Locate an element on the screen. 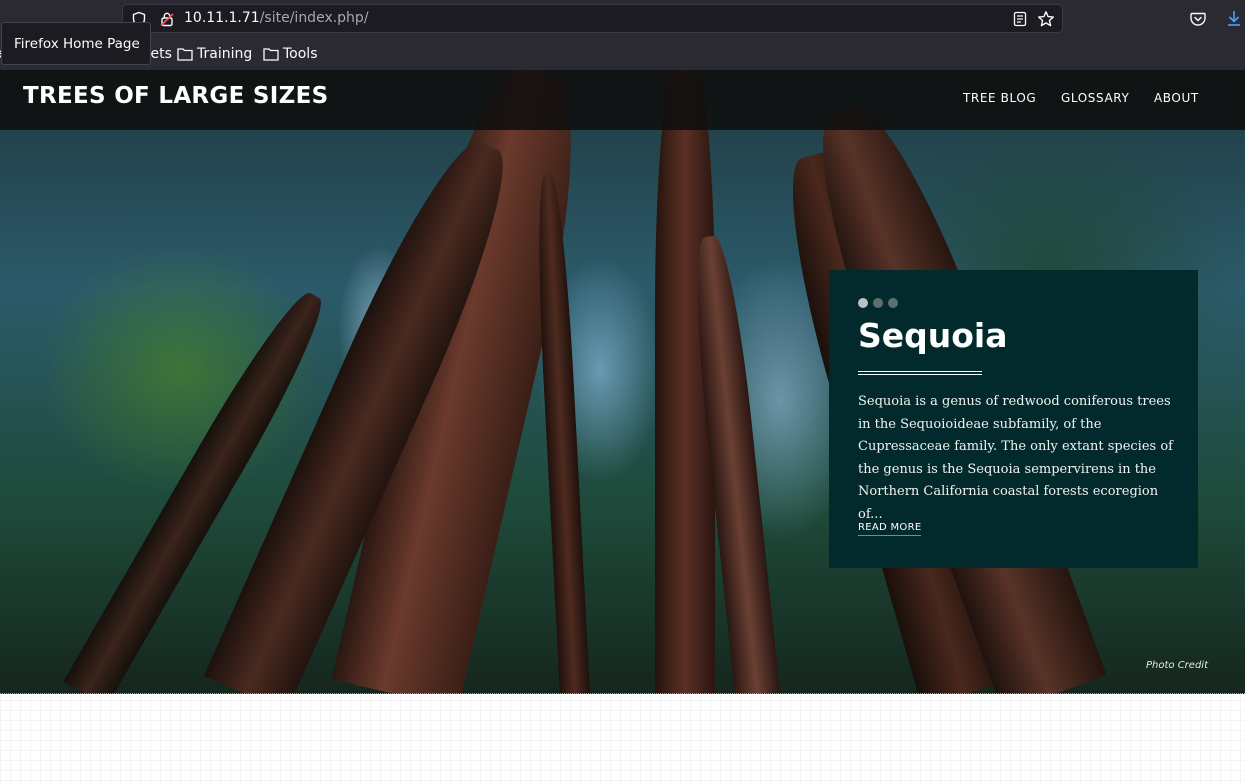 Image resolution: width=1245 pixels, height=784 pixels. download-icon is located at coordinates (1234, 18).